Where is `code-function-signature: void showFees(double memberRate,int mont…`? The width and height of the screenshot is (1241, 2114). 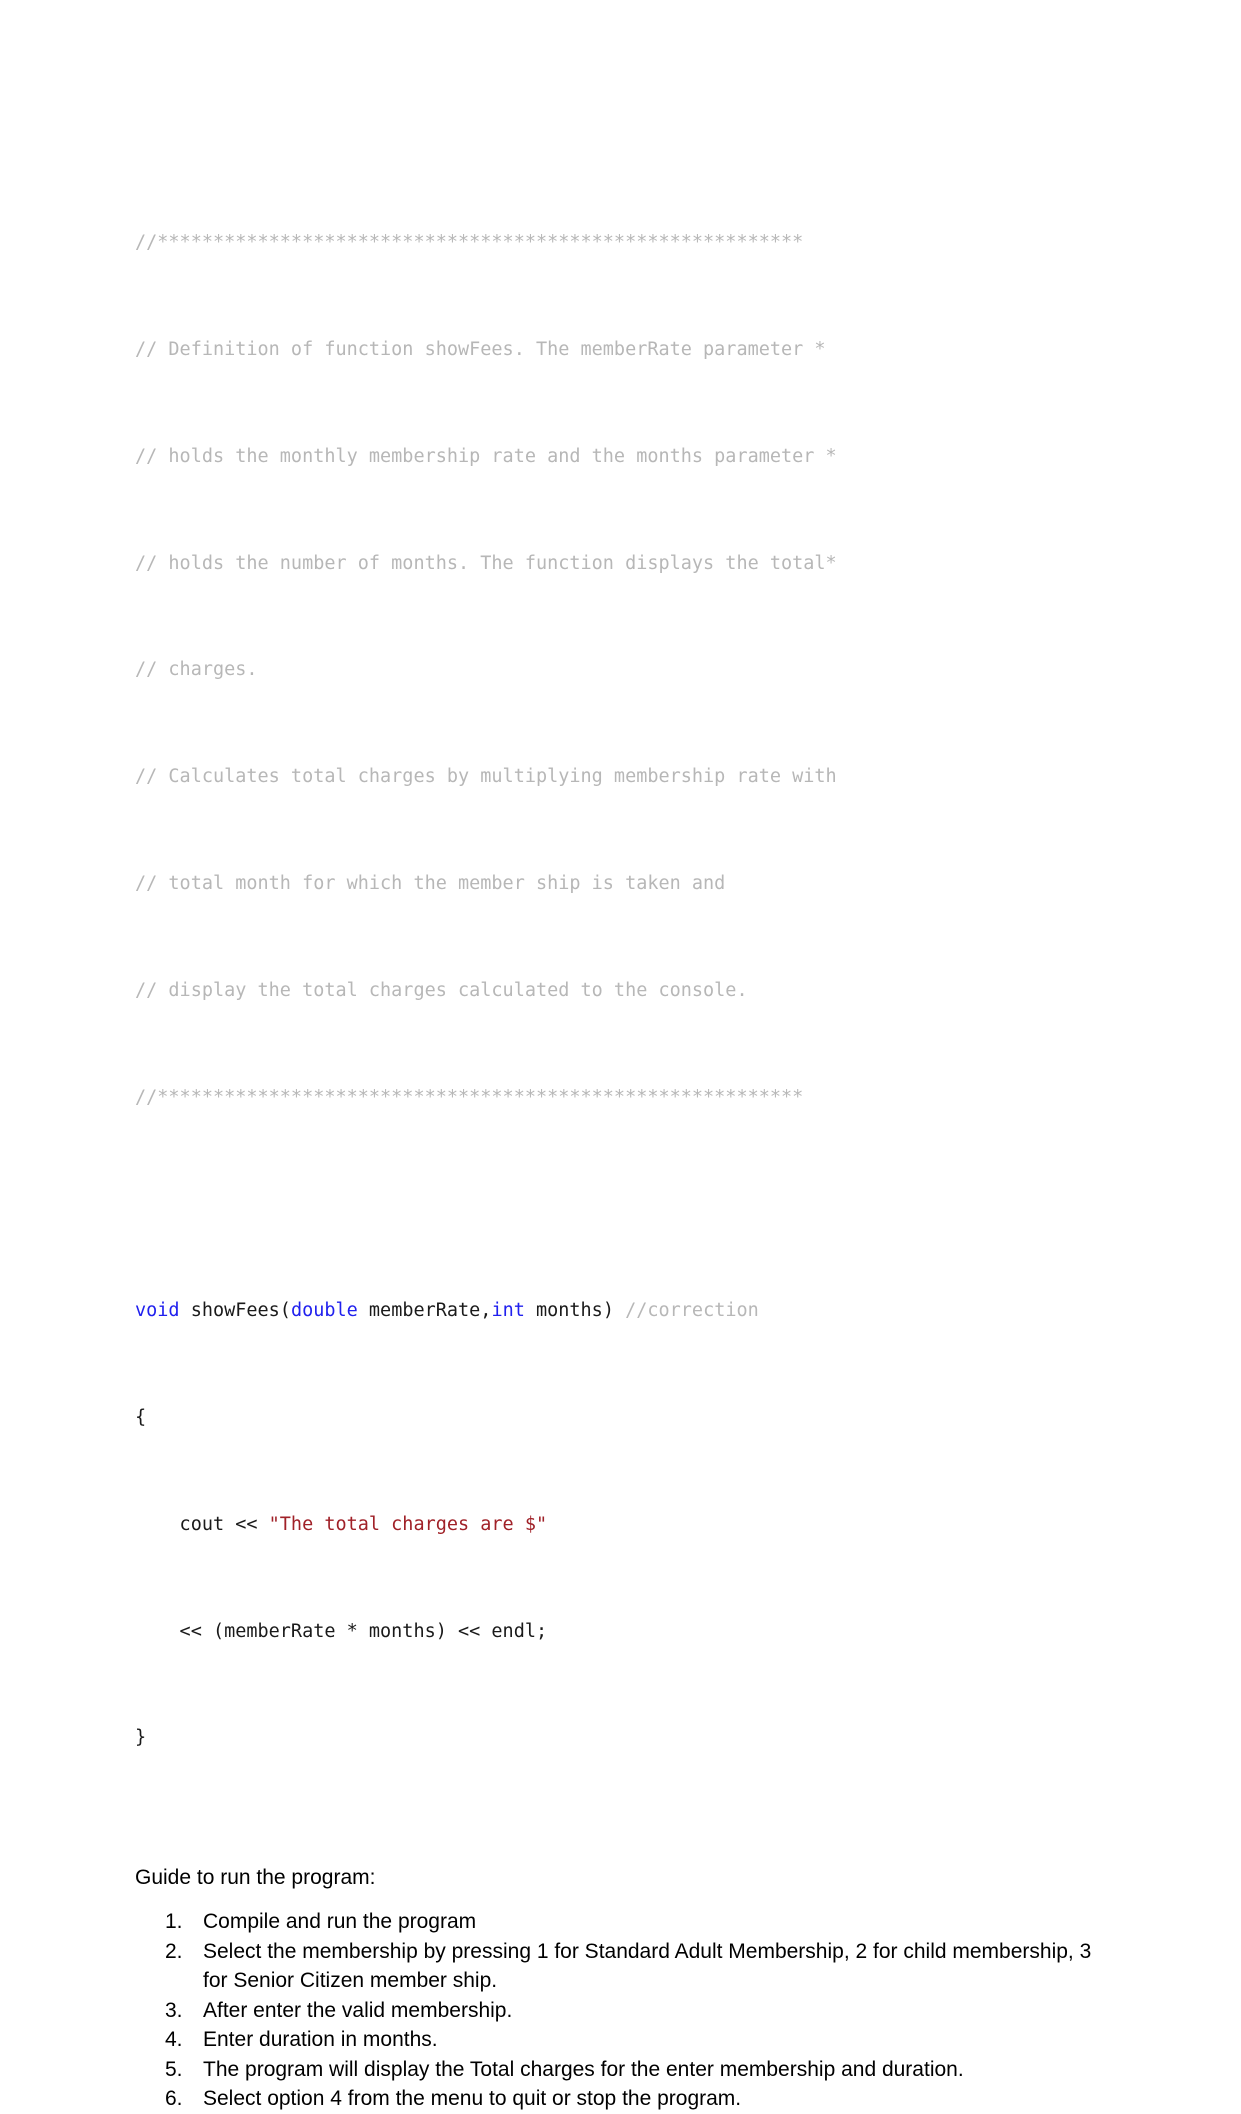 code-function-signature: void showFees(double memberRate,int mont… is located at coordinates (625, 1311).